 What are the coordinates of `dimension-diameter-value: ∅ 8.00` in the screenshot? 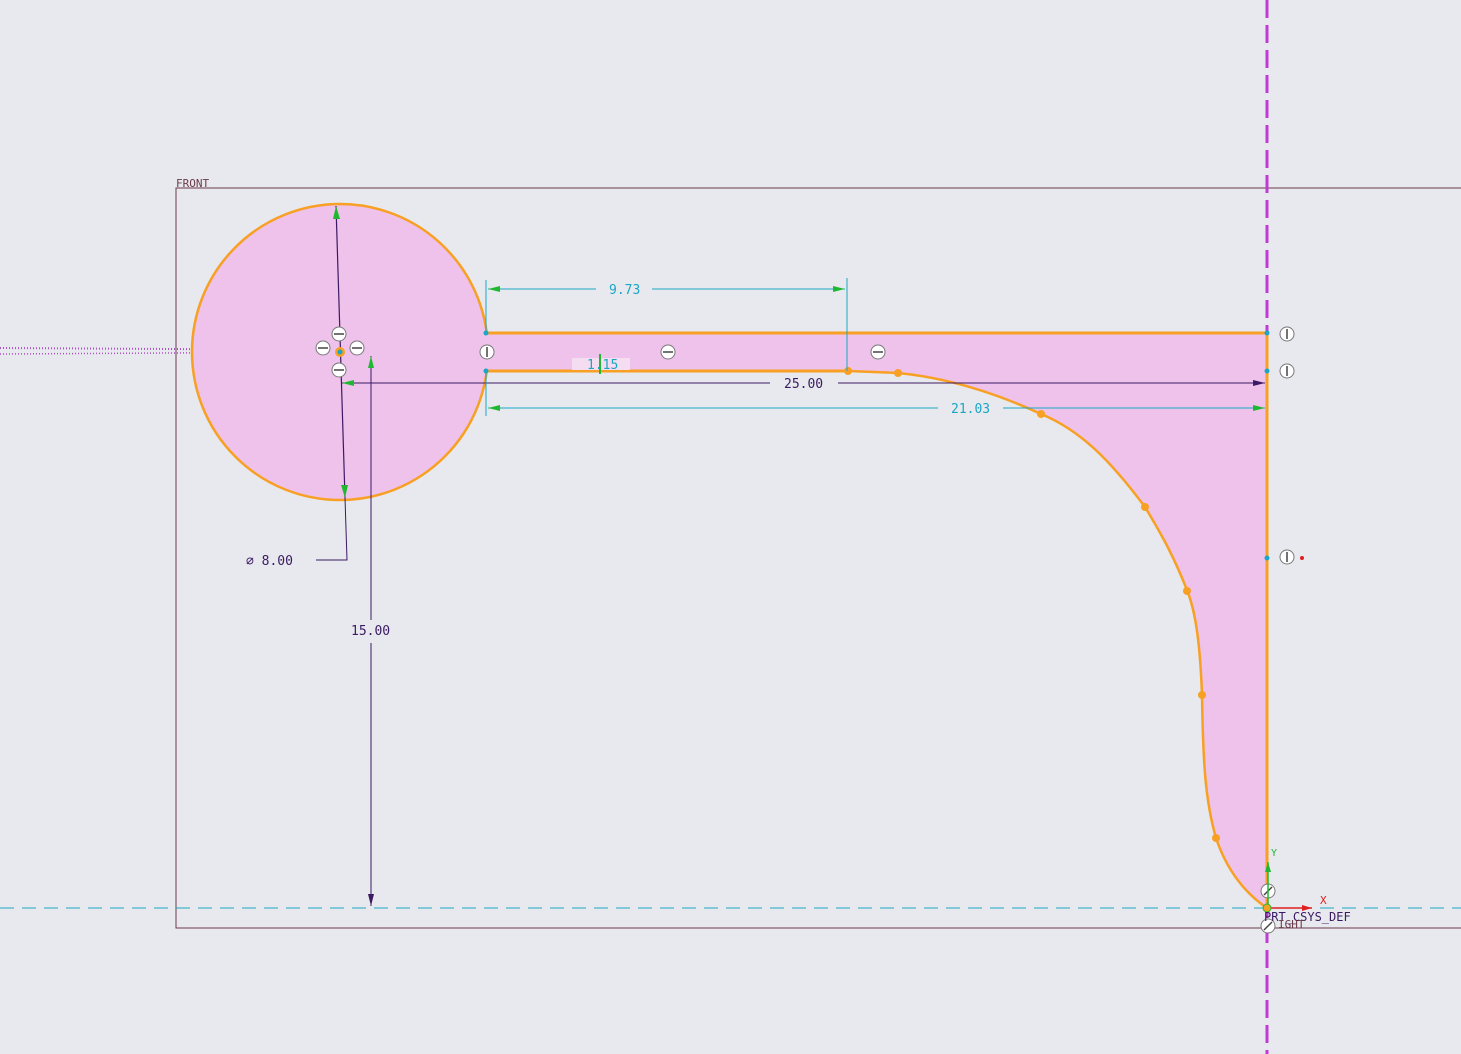 It's located at (269, 561).